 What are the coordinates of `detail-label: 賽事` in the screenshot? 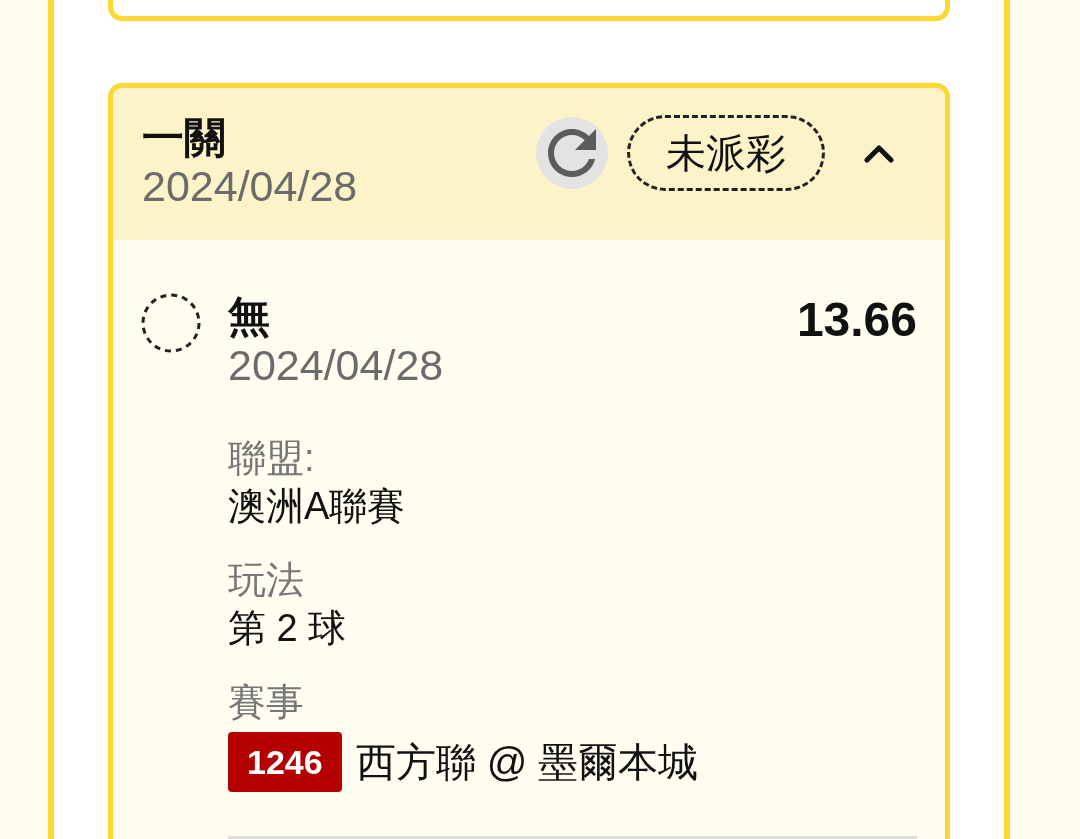 It's located at (266, 702).